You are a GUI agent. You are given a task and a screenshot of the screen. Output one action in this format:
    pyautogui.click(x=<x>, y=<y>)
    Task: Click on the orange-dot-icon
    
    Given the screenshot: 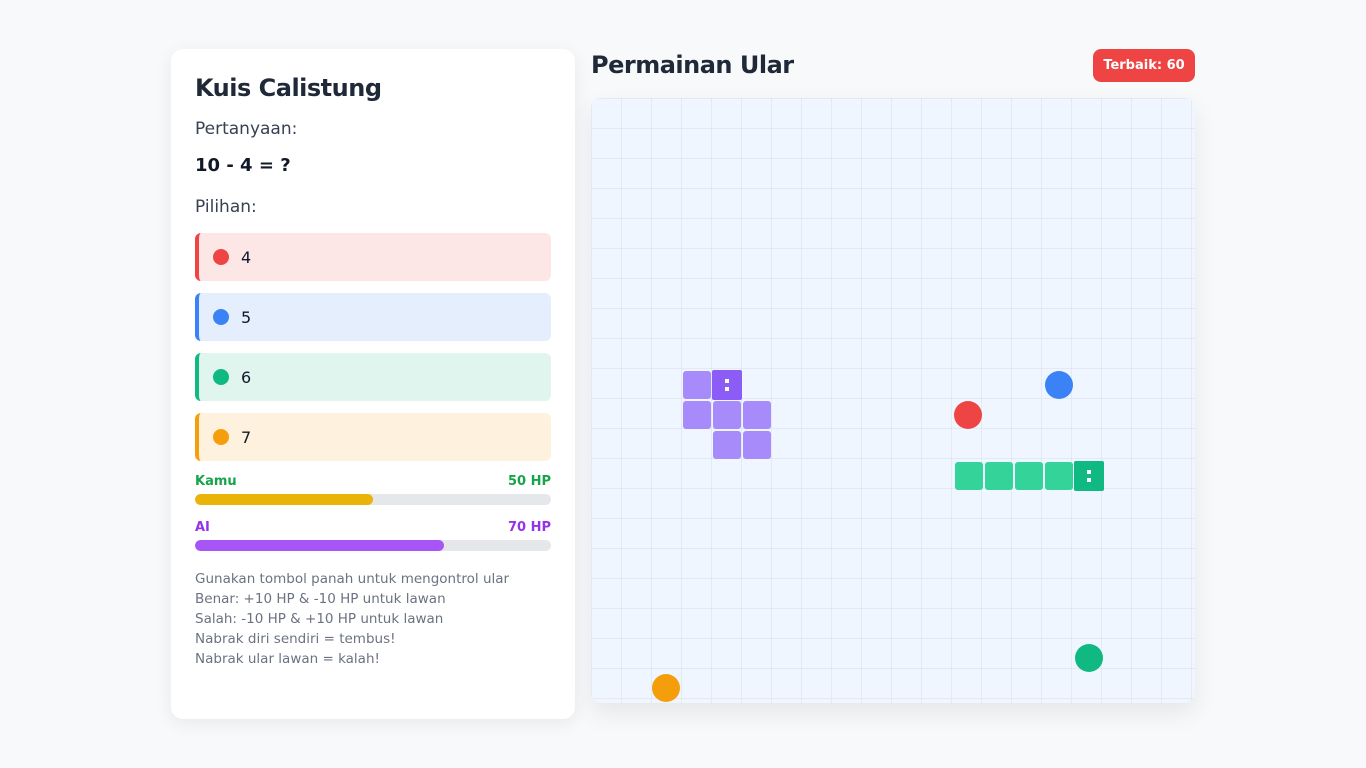 What is the action you would take?
    pyautogui.click(x=221, y=437)
    